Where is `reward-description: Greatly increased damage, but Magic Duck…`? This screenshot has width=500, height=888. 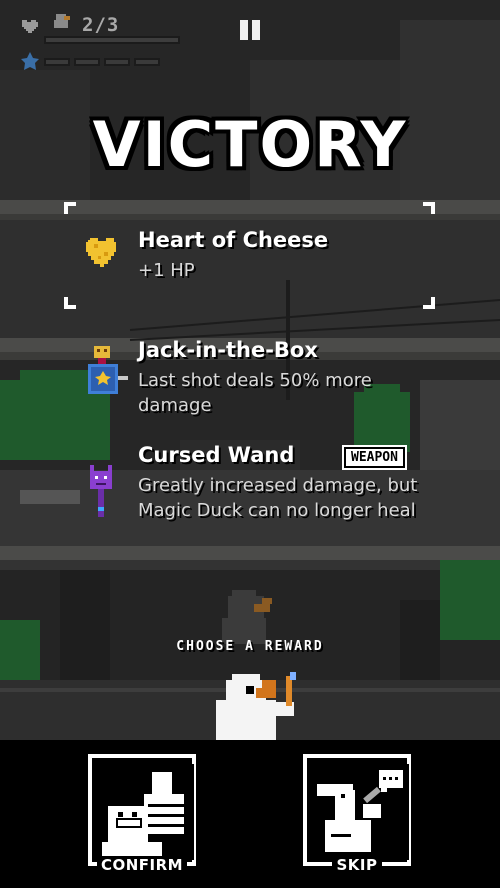
reward-description: Greatly increased damage, but Magic Duck… is located at coordinates (278, 498).